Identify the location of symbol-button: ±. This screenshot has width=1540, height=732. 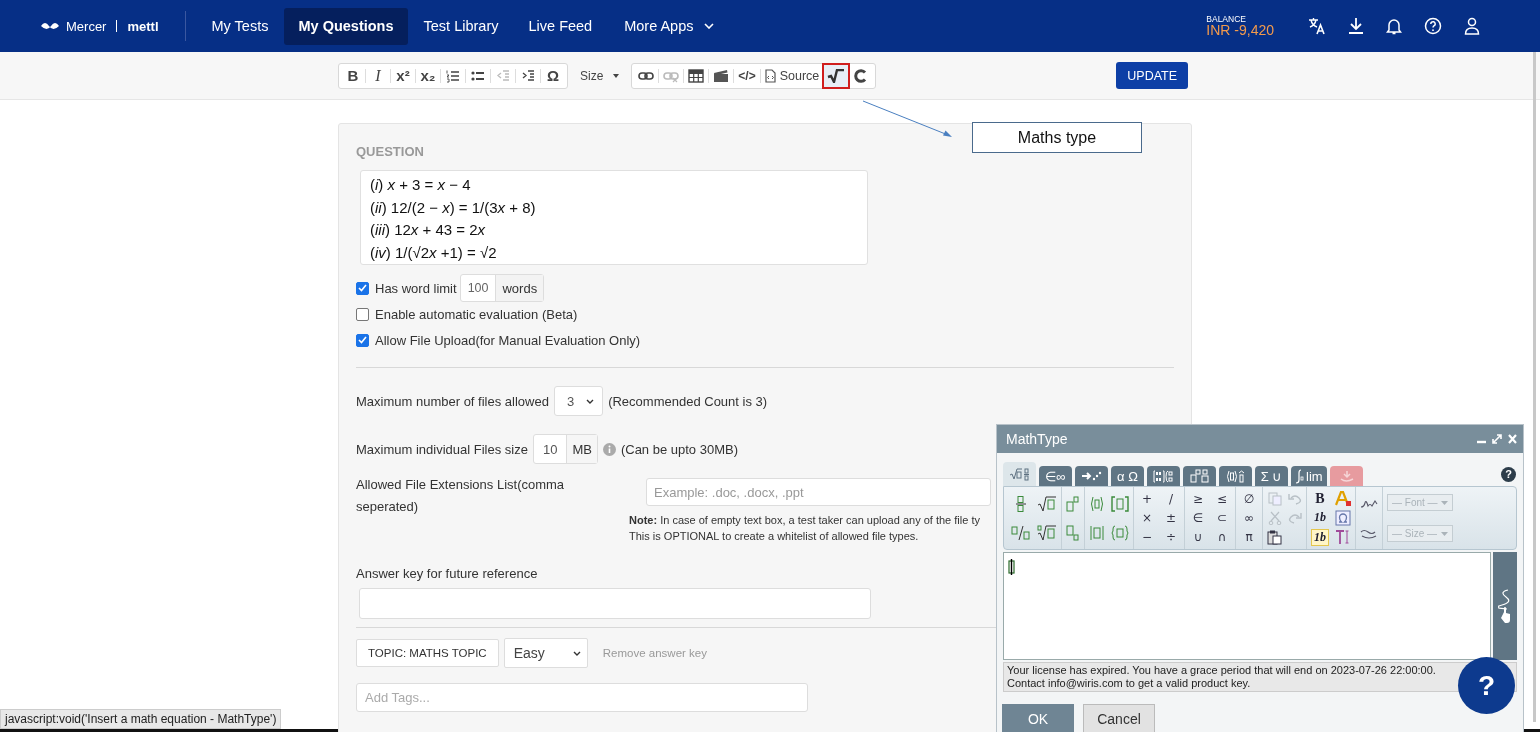
(1171, 518).